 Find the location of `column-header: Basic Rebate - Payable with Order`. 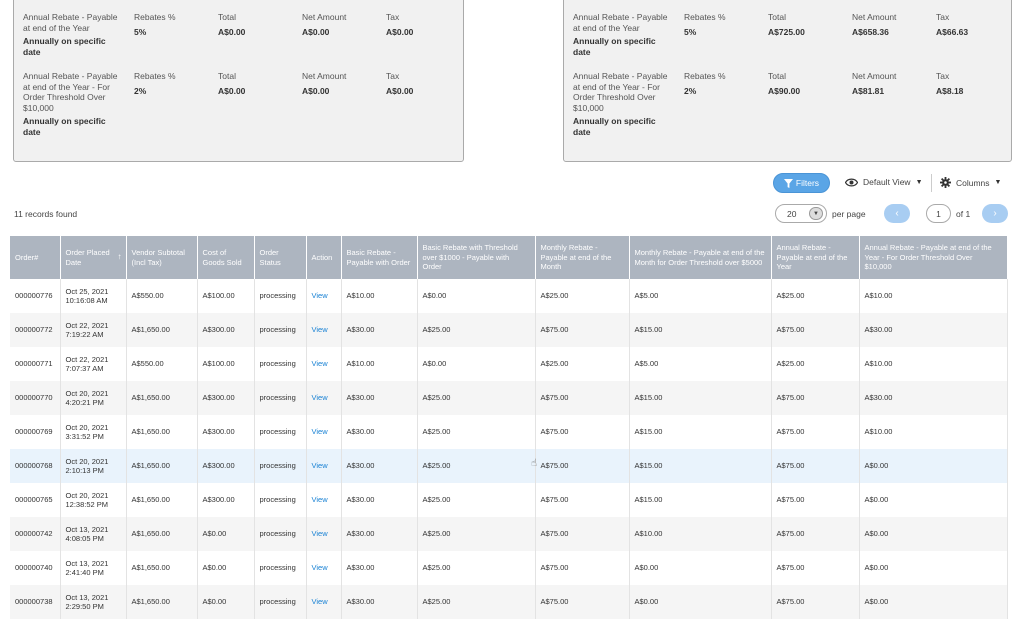

column-header: Basic Rebate - Payable with Order is located at coordinates (379, 257).